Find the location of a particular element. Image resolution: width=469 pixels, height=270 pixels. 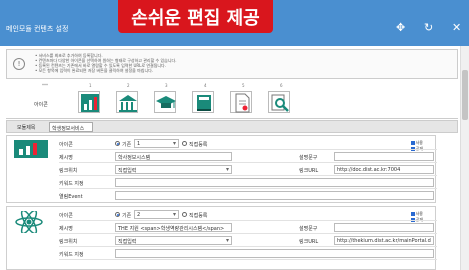

module-title-input: 학생정보서비스 is located at coordinates (71, 127).